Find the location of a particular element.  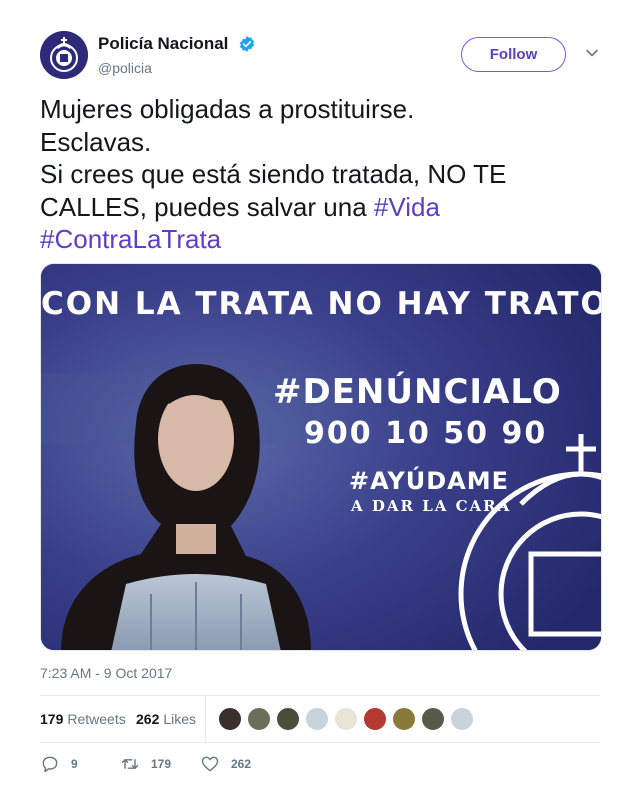

tweet-line: #ContraLaTrata is located at coordinates (320, 239).